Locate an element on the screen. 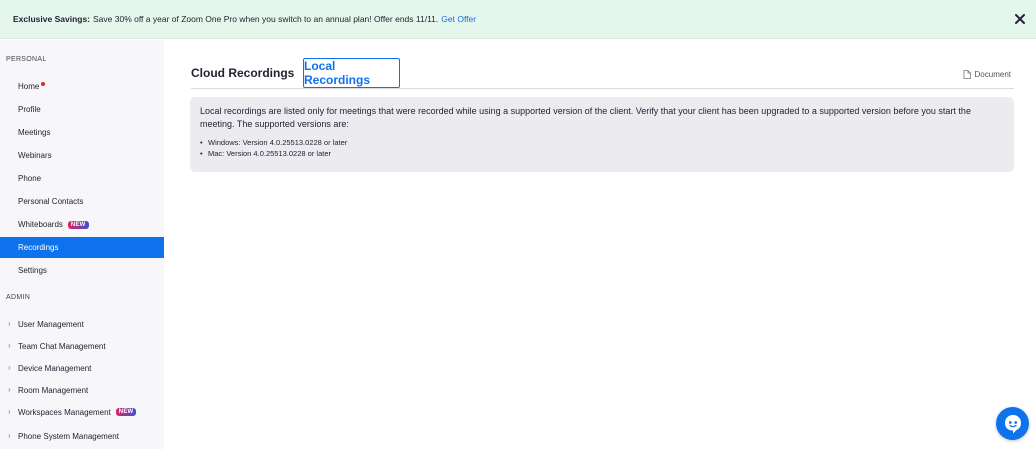  sidebar-item-team-chat-management: › Team Chat Management is located at coordinates (82, 346).